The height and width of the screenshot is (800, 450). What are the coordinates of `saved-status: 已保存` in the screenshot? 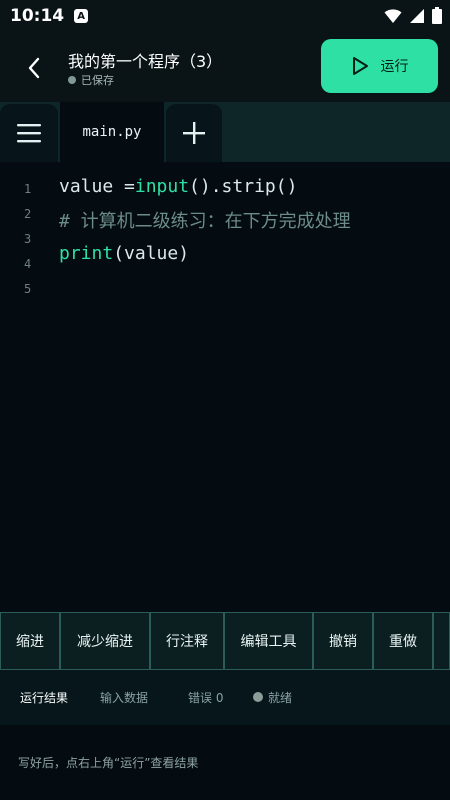 It's located at (91, 80).